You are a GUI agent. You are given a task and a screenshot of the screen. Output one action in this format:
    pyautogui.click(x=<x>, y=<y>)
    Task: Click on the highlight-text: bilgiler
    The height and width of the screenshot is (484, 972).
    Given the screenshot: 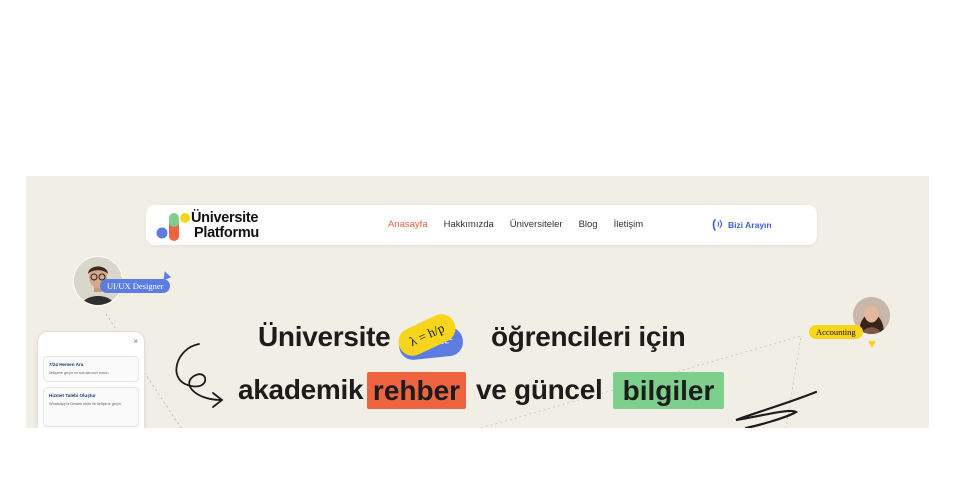 What is the action you would take?
    pyautogui.click(x=668, y=390)
    